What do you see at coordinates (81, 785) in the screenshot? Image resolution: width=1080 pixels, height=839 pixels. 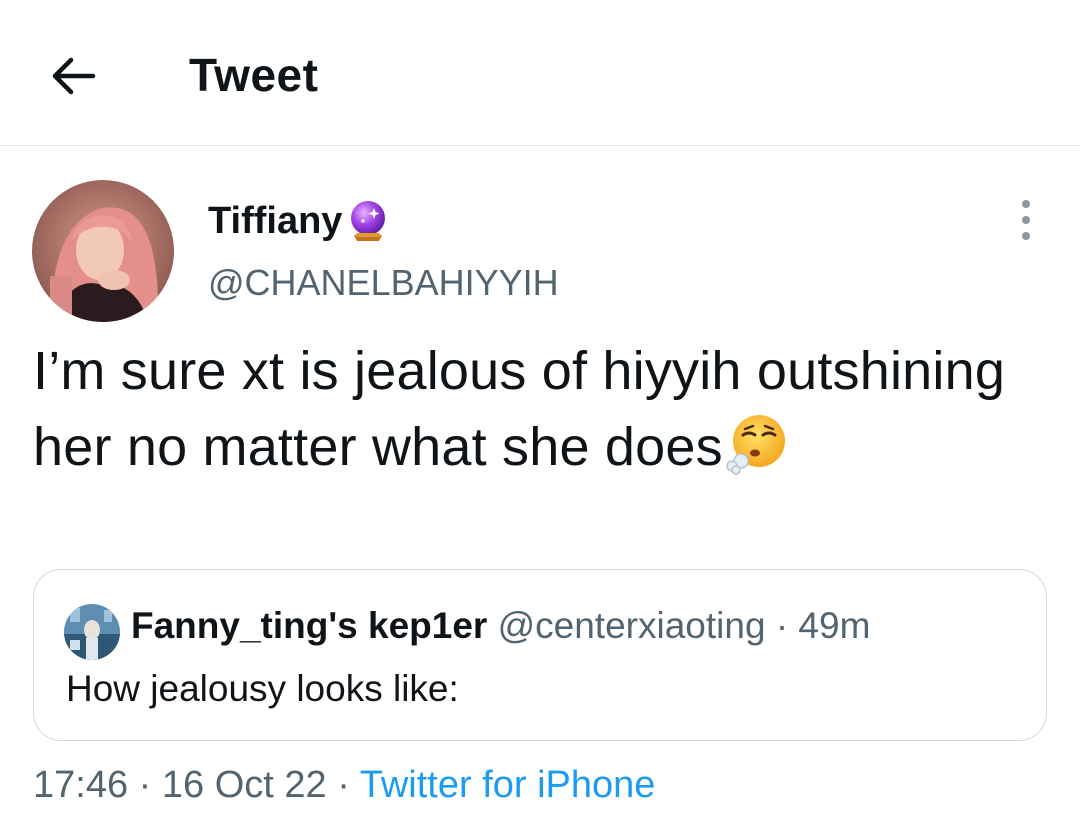 I see `tweet-time: 17:46` at bounding box center [81, 785].